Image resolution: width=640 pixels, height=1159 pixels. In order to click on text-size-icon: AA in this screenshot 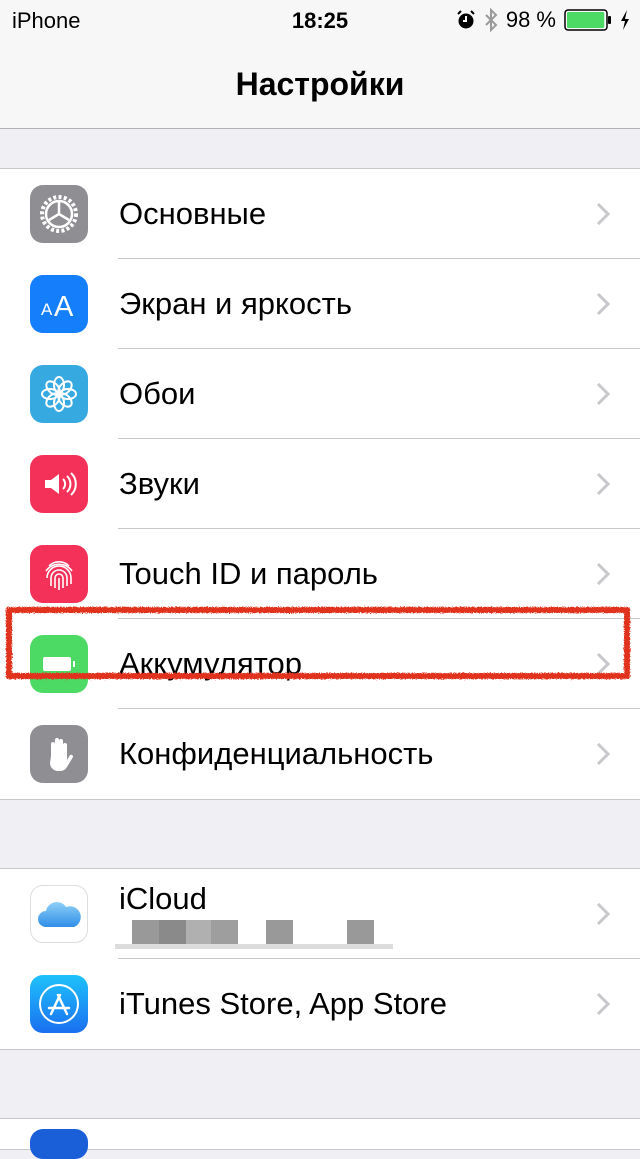, I will do `click(59, 304)`.